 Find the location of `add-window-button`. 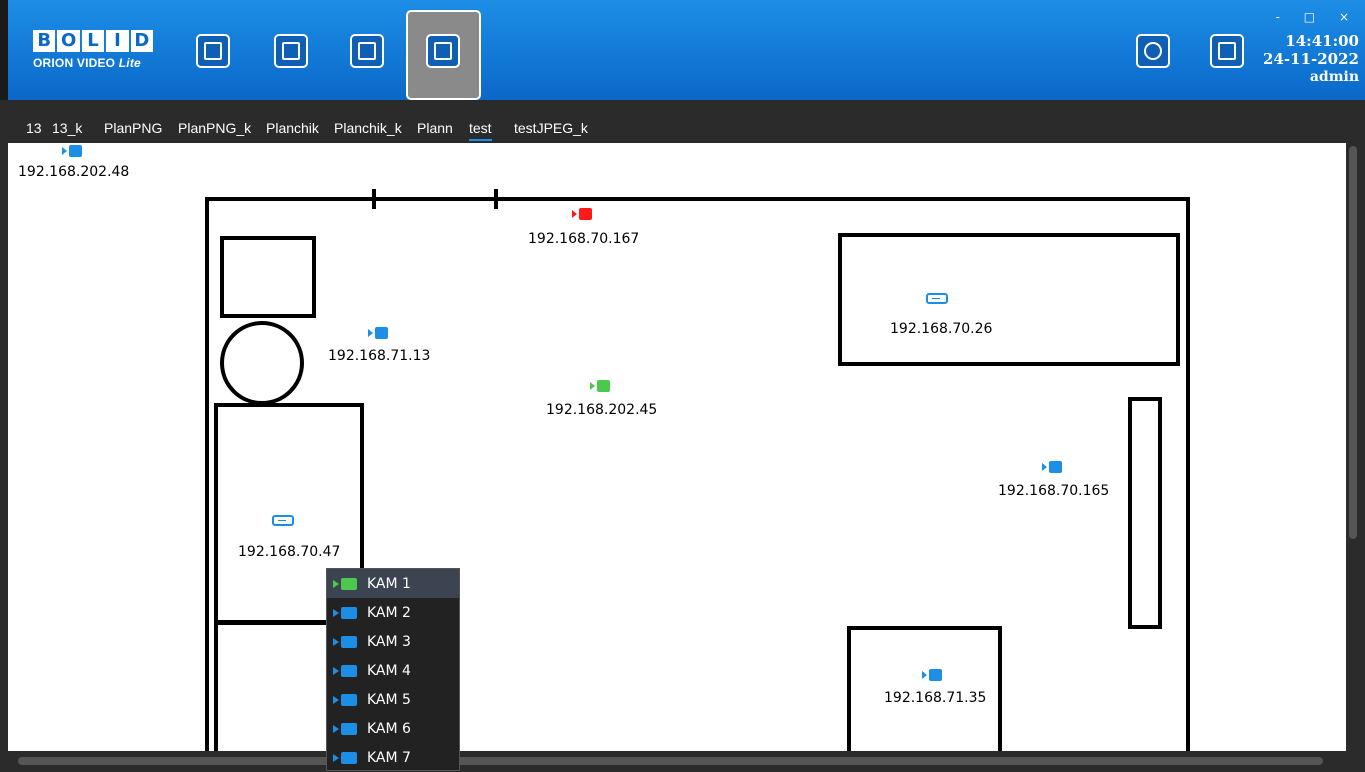

add-window-button is located at coordinates (1227, 51).